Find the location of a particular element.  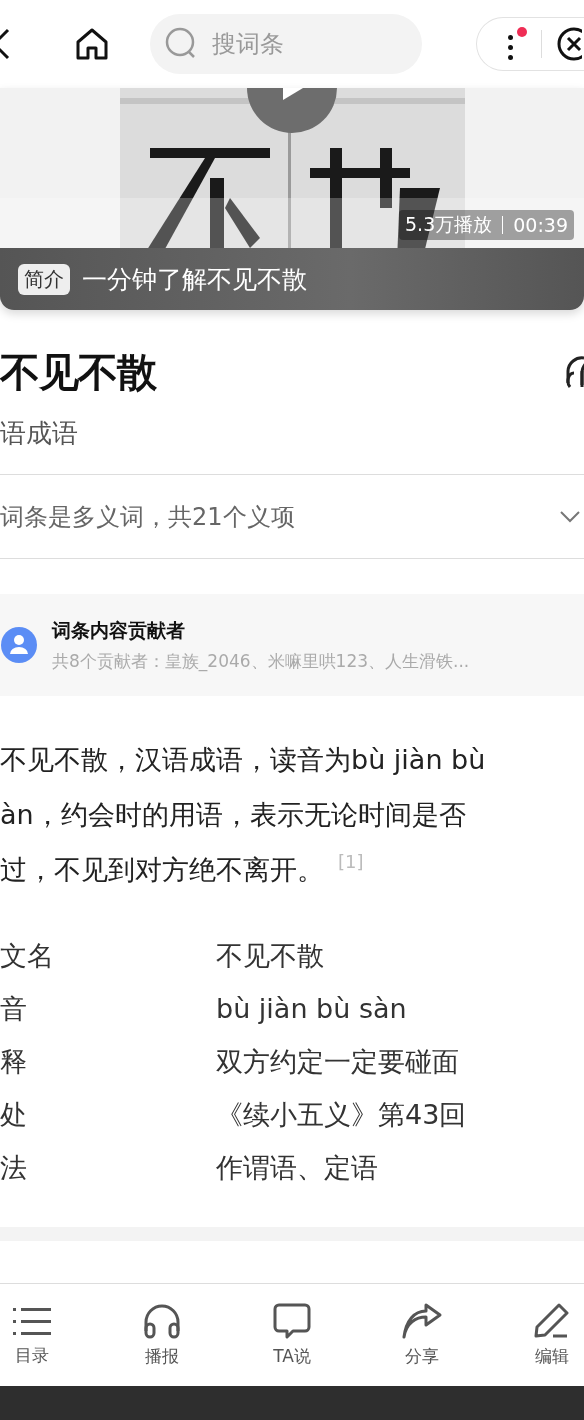

nav-item: TA说 is located at coordinates (292, 1335).